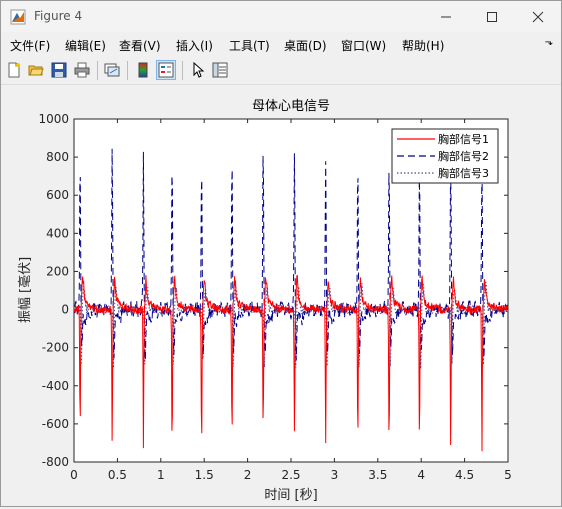 The height and width of the screenshot is (509, 562). I want to click on property-inspector-icon, so click(220, 70).